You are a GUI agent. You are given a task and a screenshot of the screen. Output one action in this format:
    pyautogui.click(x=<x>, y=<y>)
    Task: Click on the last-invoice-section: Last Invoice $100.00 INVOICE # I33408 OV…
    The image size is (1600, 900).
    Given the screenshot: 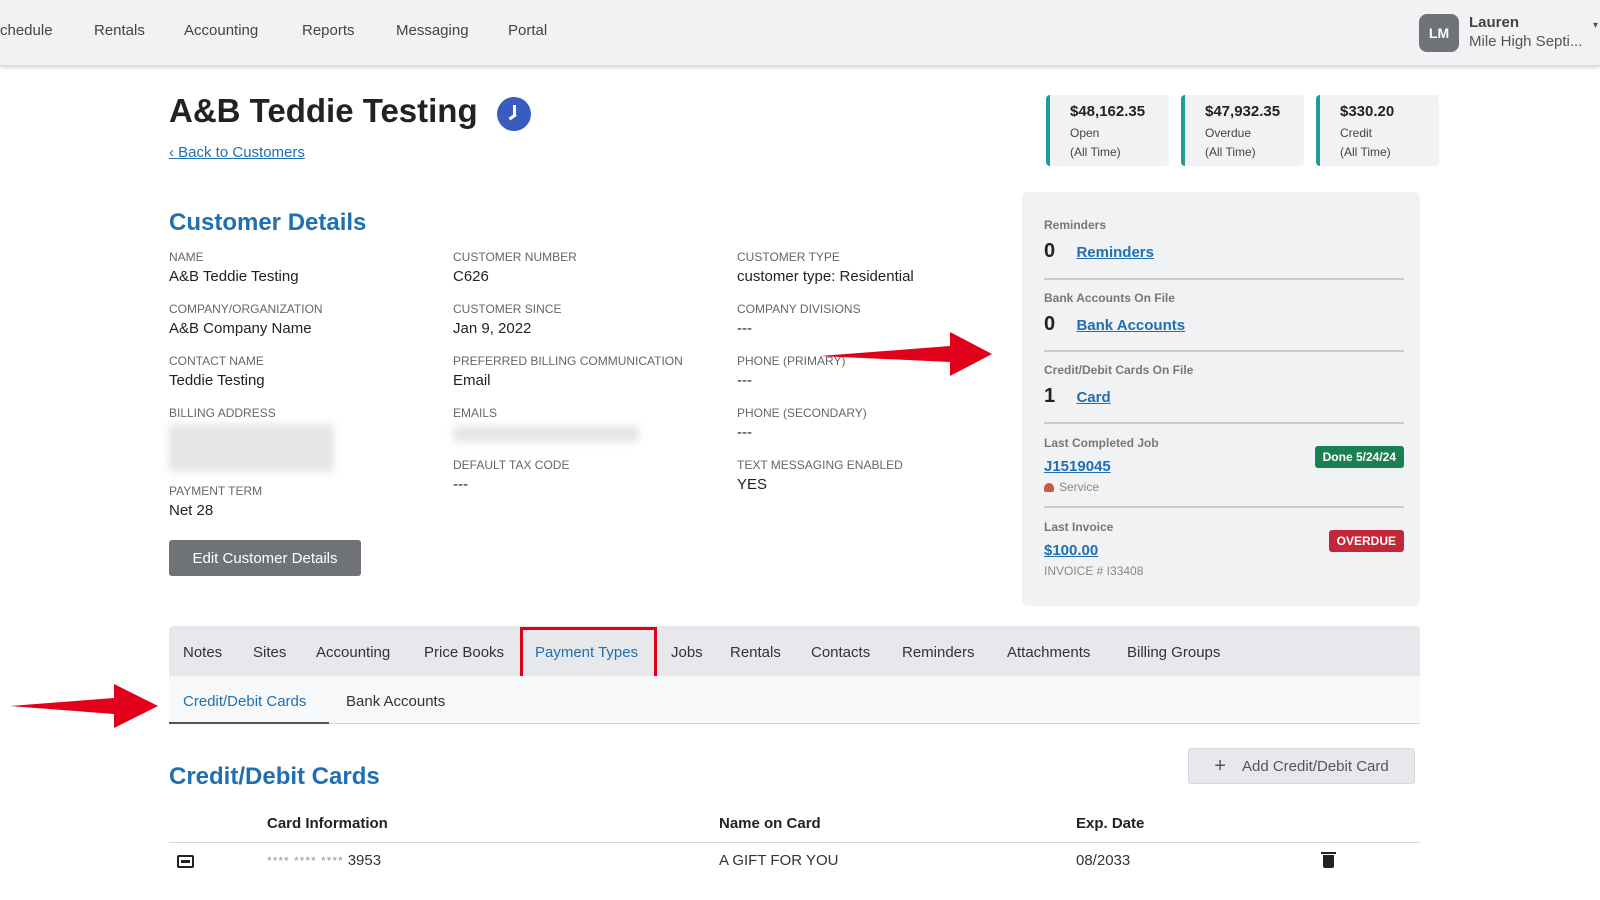 What is the action you would take?
    pyautogui.click(x=1224, y=549)
    